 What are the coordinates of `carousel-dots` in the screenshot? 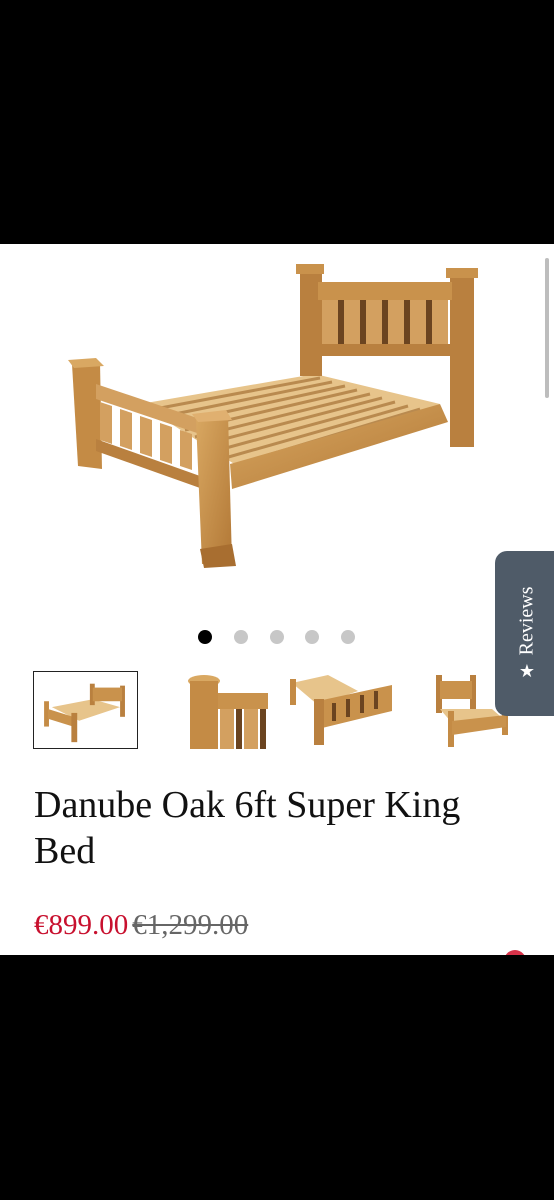 It's located at (277, 637).